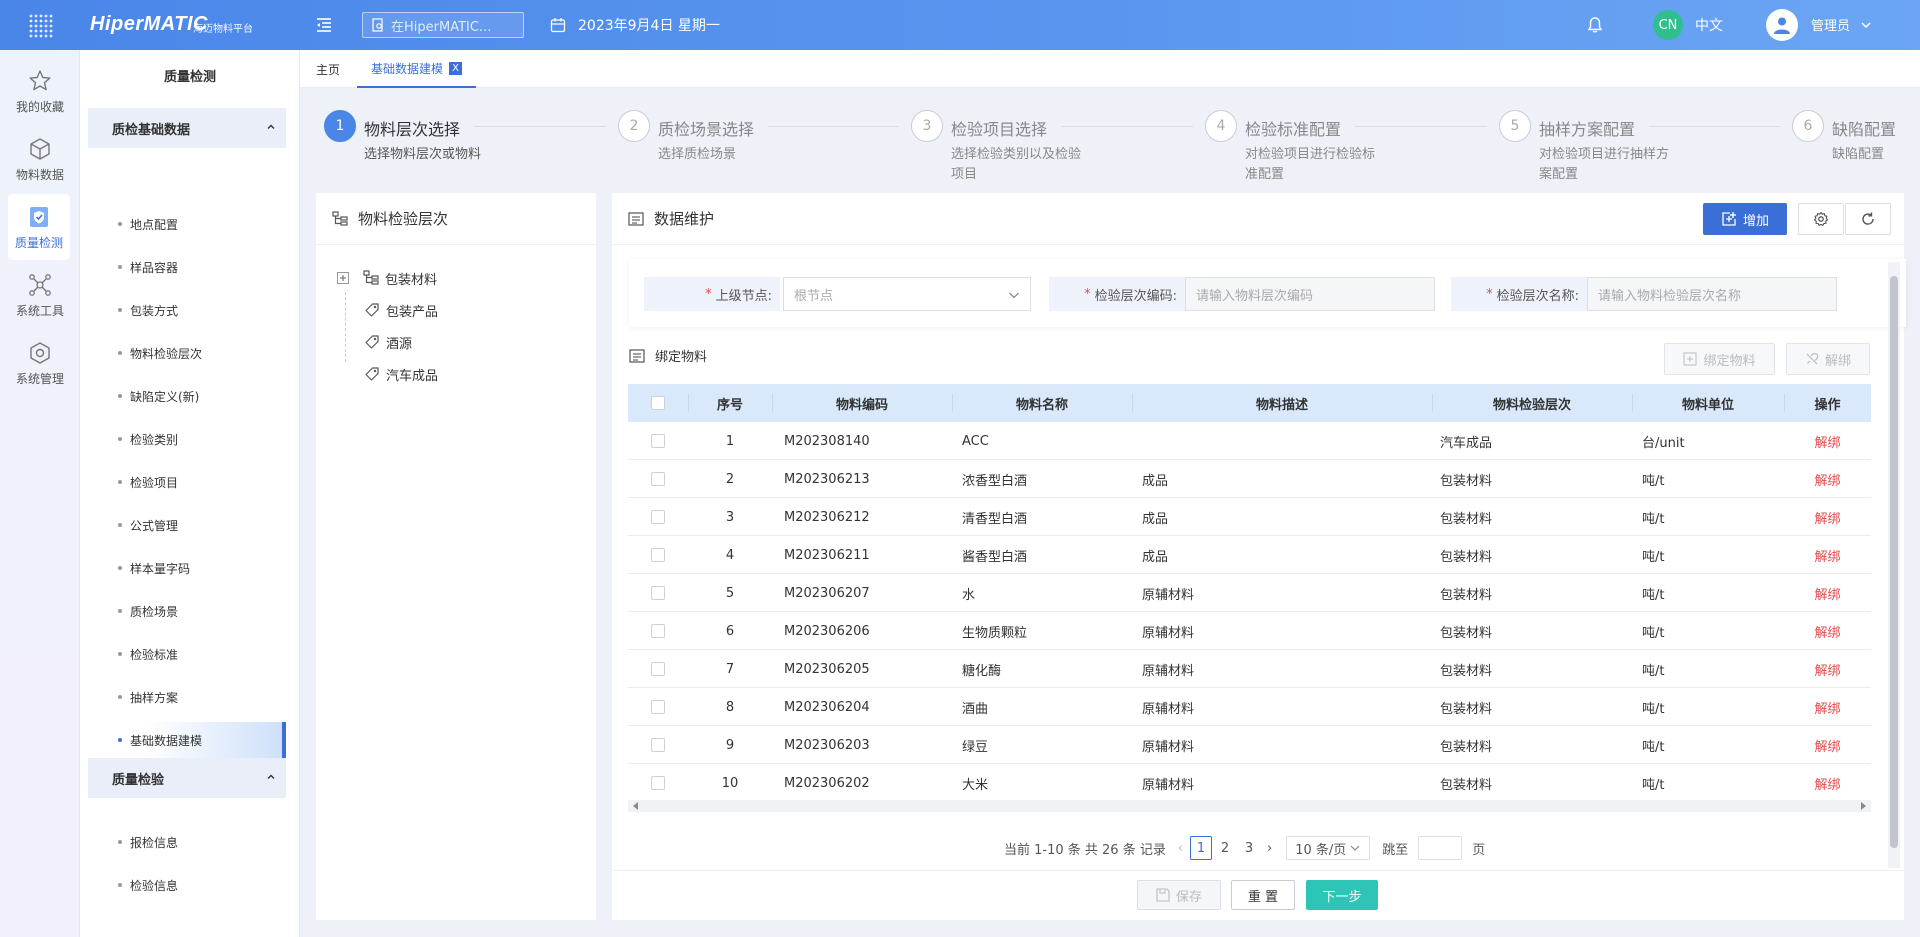  Describe the element at coordinates (187, 611) in the screenshot. I see `sidebar-item-10: 质检场景` at that location.